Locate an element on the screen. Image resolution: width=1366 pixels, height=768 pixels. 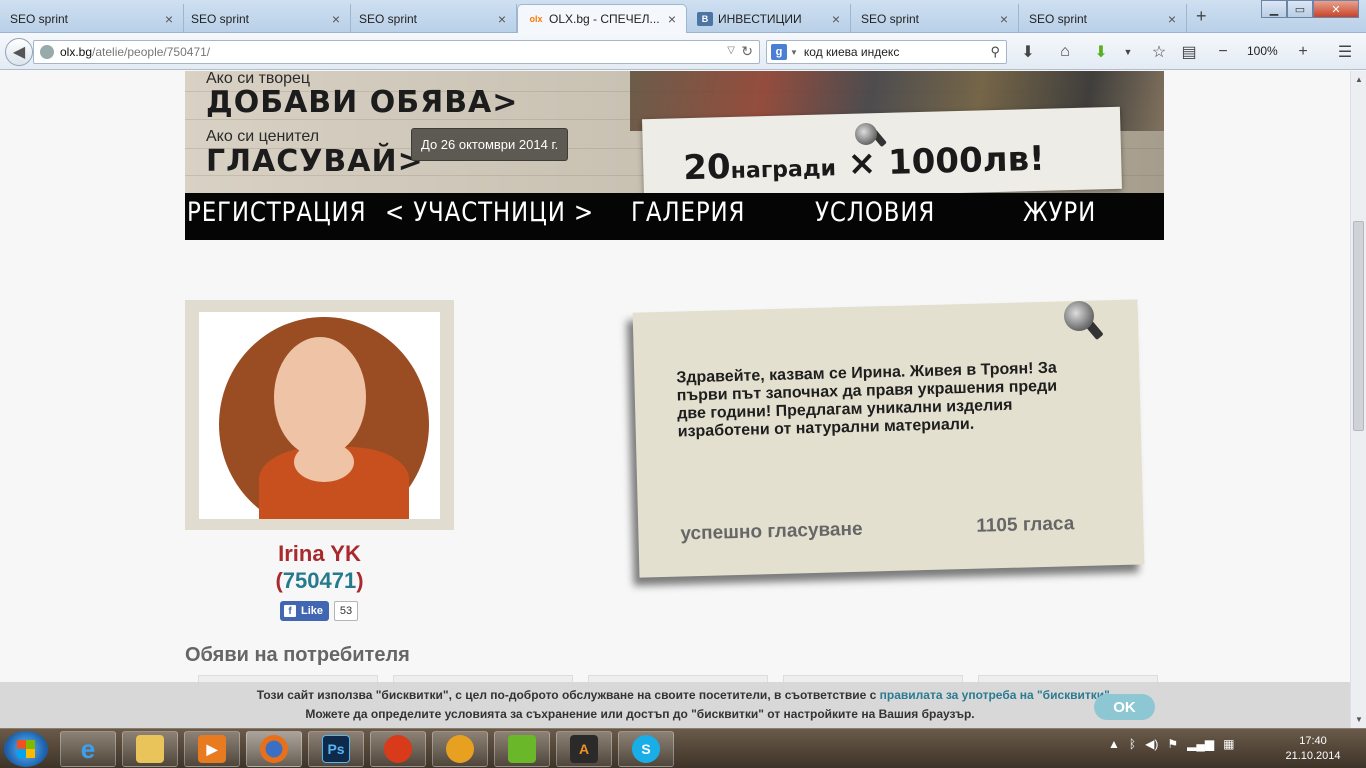
user-id-open: ( is located at coordinates (279, 580).